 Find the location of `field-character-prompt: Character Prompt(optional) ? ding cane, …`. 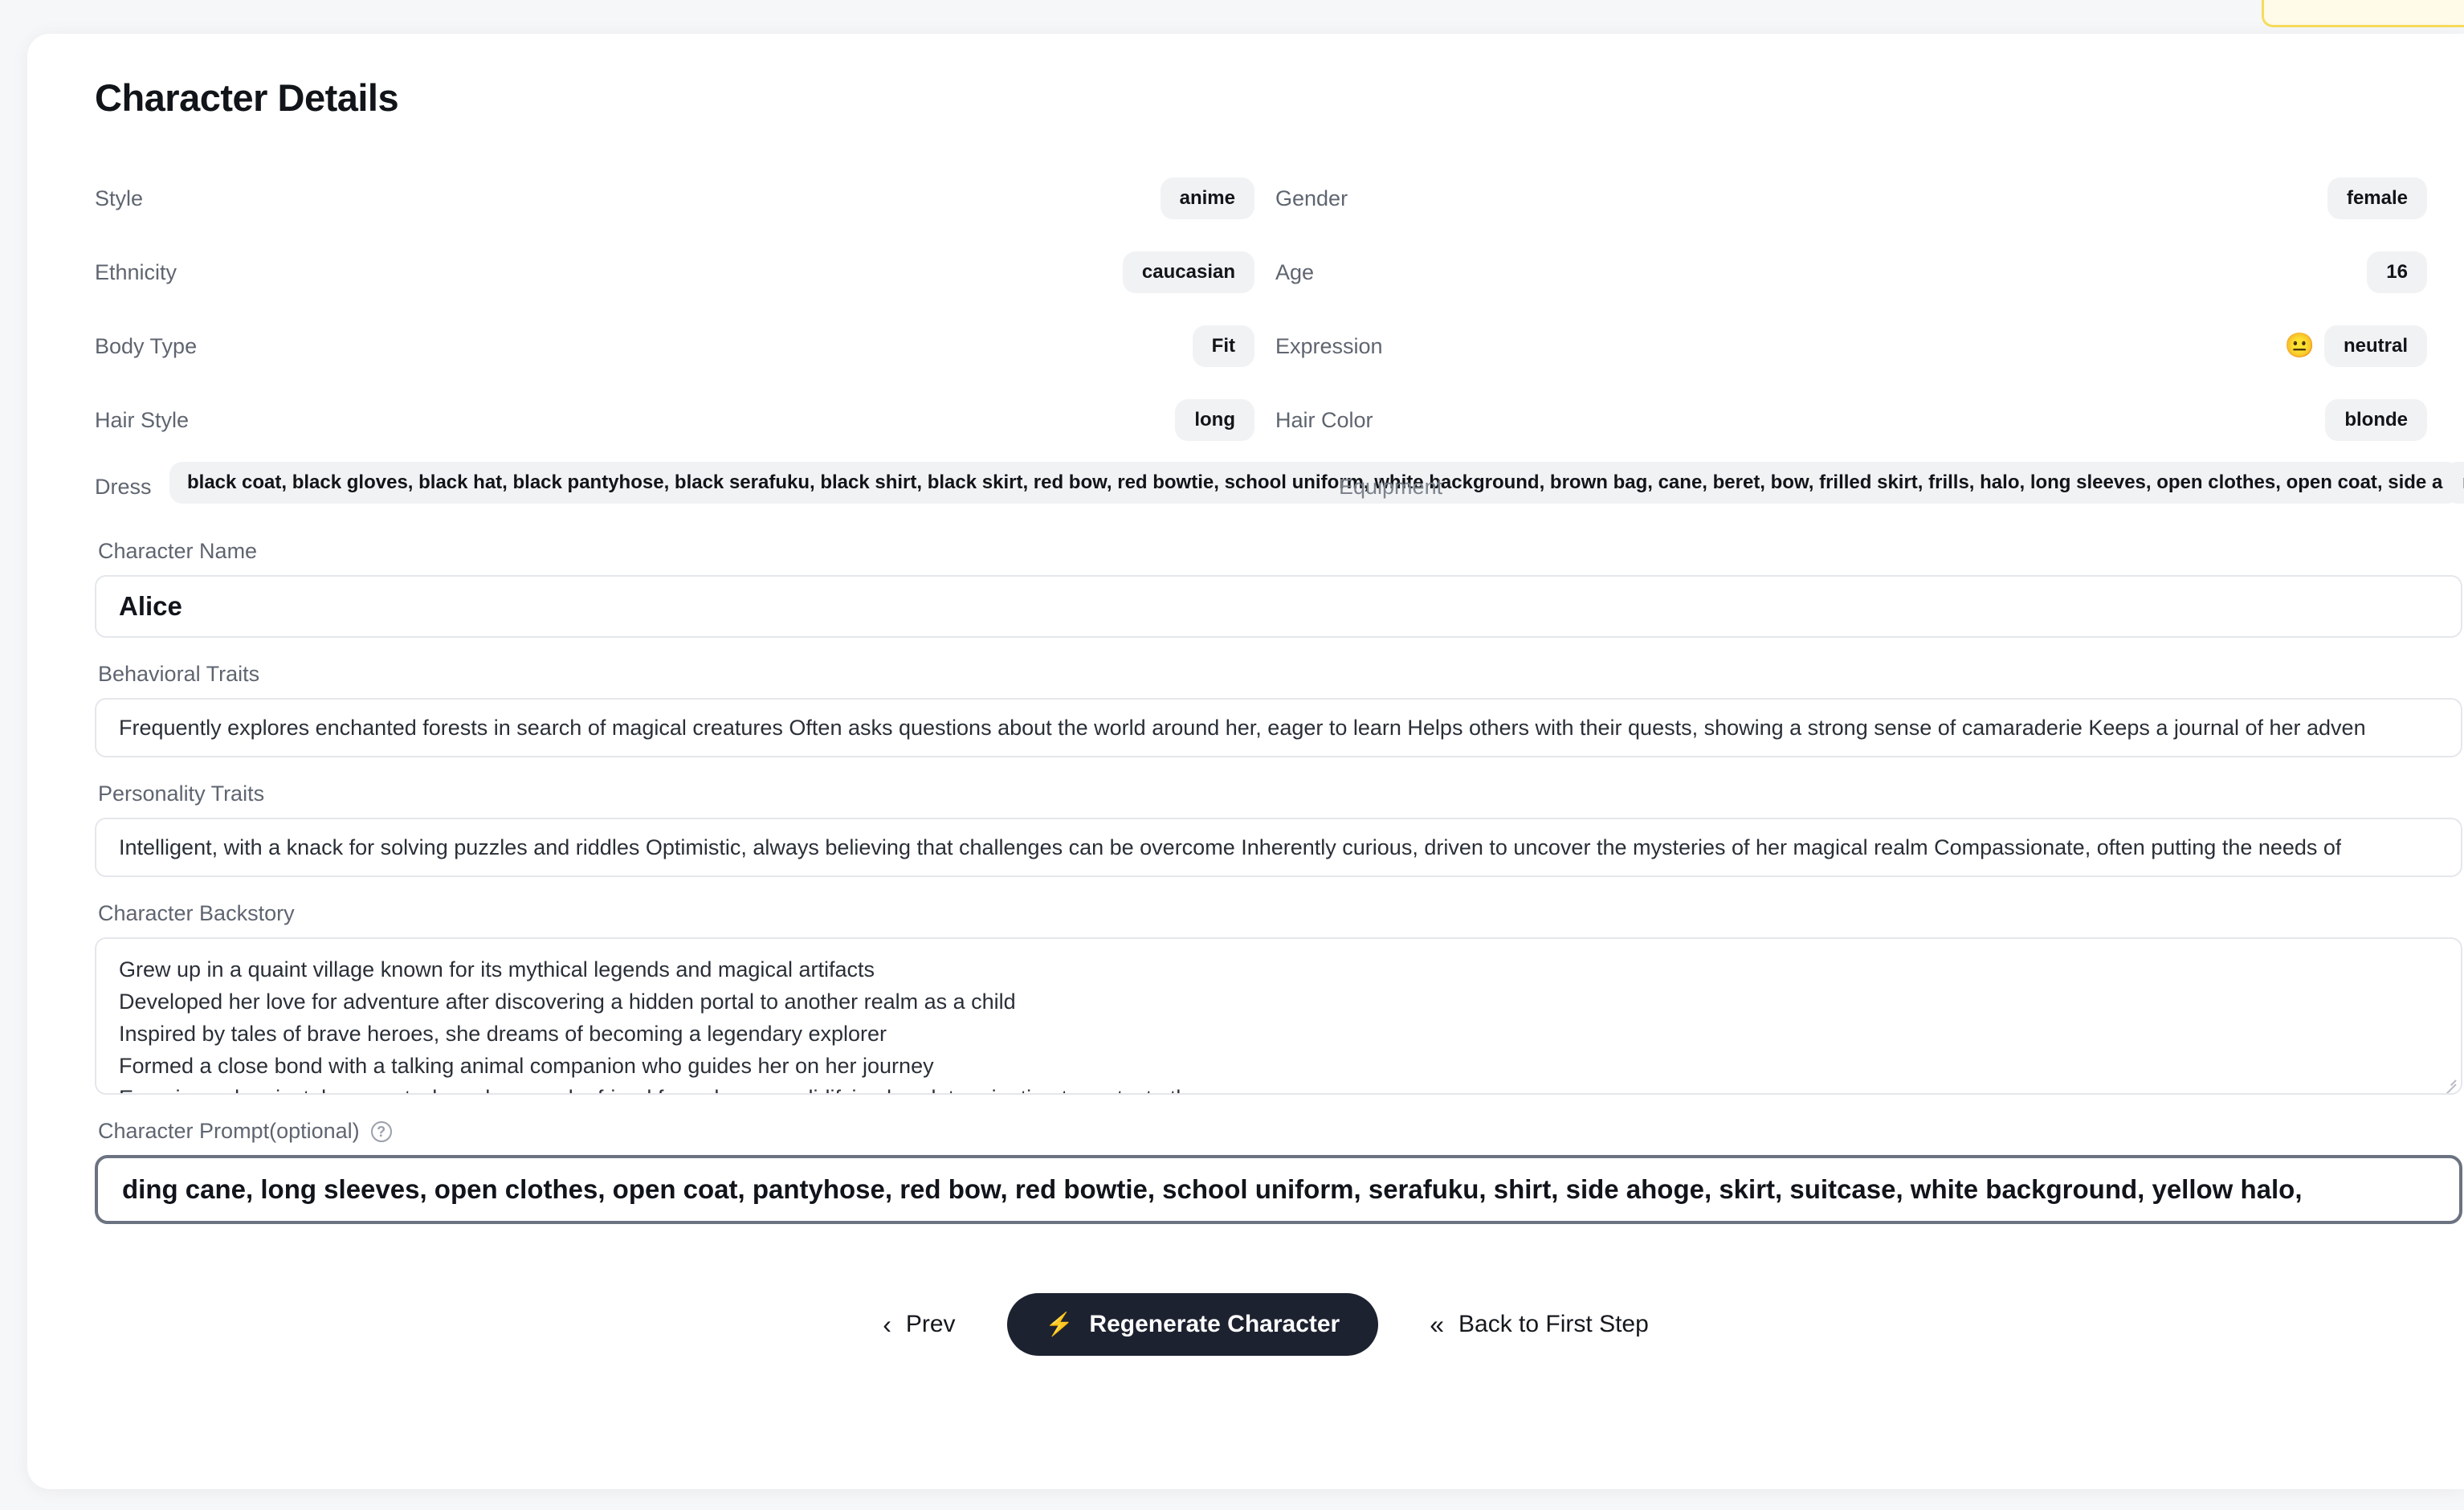

field-character-prompt: Character Prompt(optional) ? ding cane, … is located at coordinates (1279, 1171).